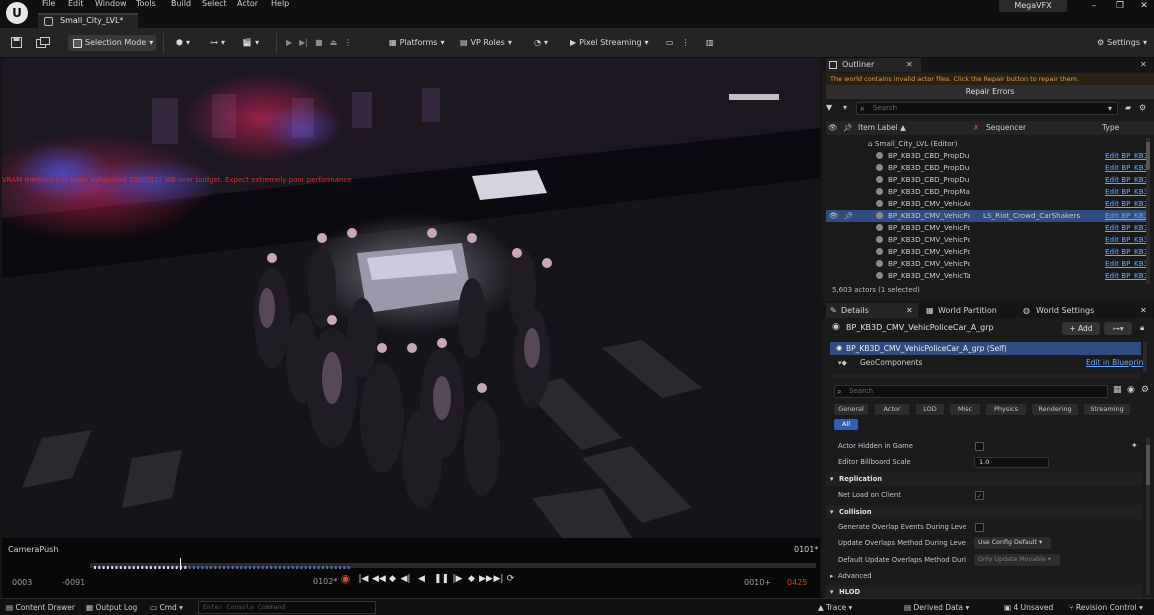 Image resolution: width=1154 pixels, height=615 pixels. Describe the element at coordinates (987, 156) in the screenshot. I see `outliner-row: BP_KB3D_CBD_PropDu Edit BP_KB3` at that location.